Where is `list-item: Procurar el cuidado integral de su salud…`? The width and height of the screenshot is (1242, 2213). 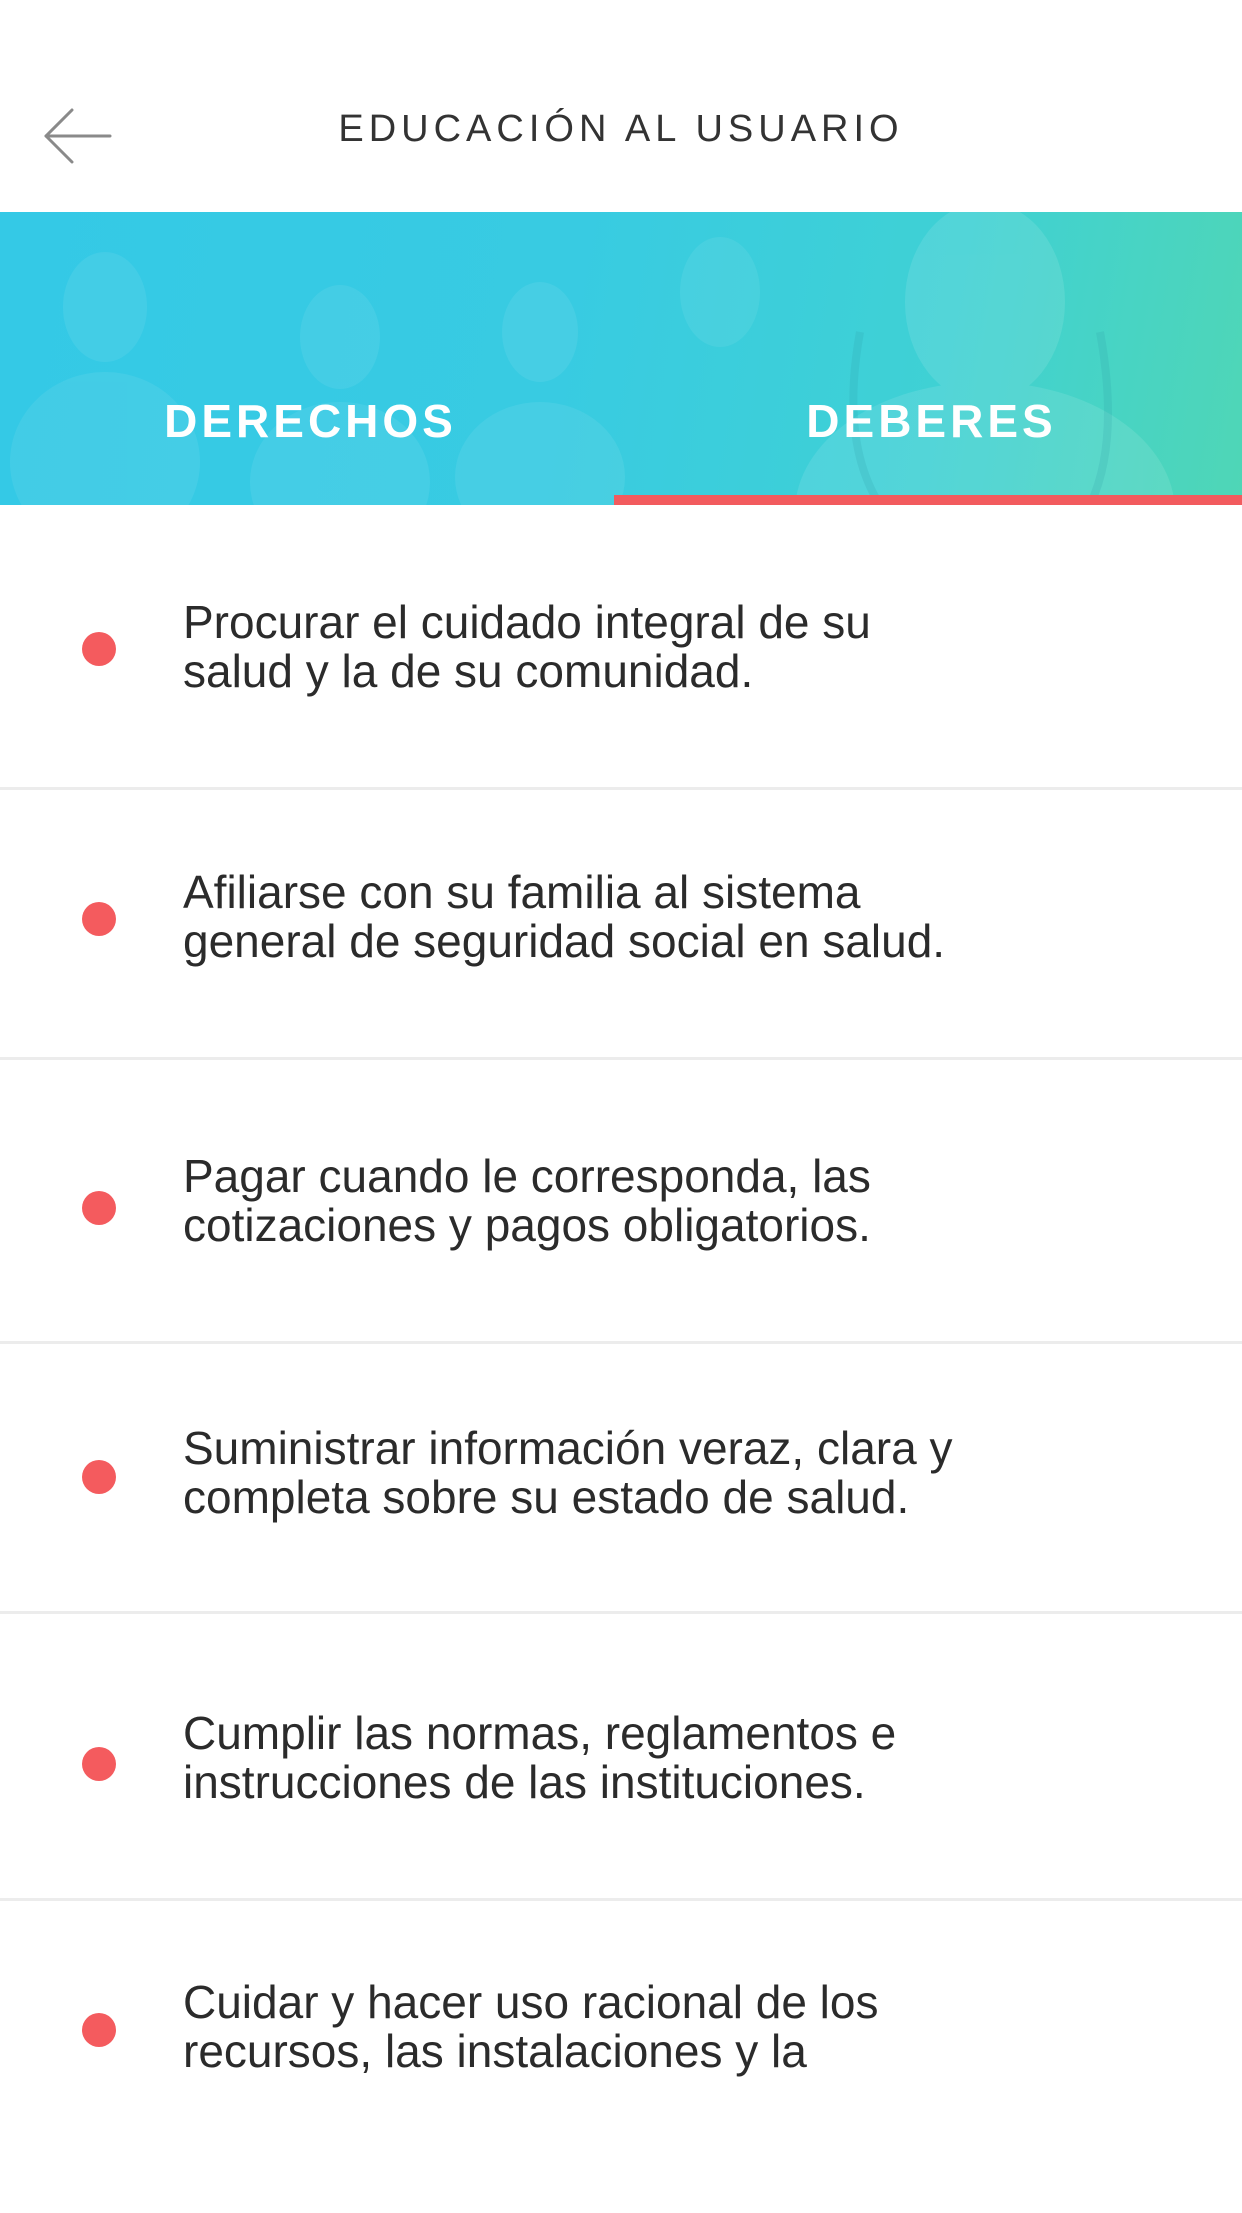 list-item: Procurar el cuidado integral de su salud… is located at coordinates (621, 647).